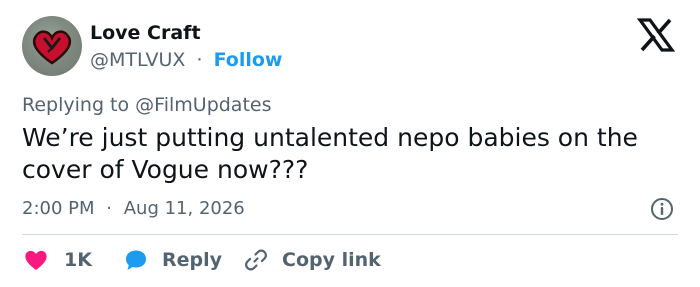 Image resolution: width=700 pixels, height=287 pixels. Describe the element at coordinates (662, 209) in the screenshot. I see `info-icon` at that location.